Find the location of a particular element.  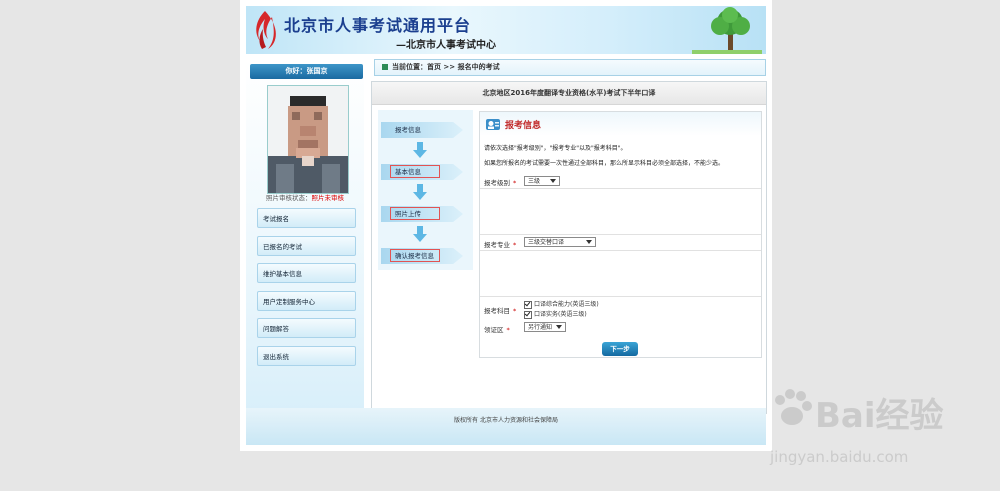

greeting-bar: 你好：张国京 is located at coordinates (306, 71).